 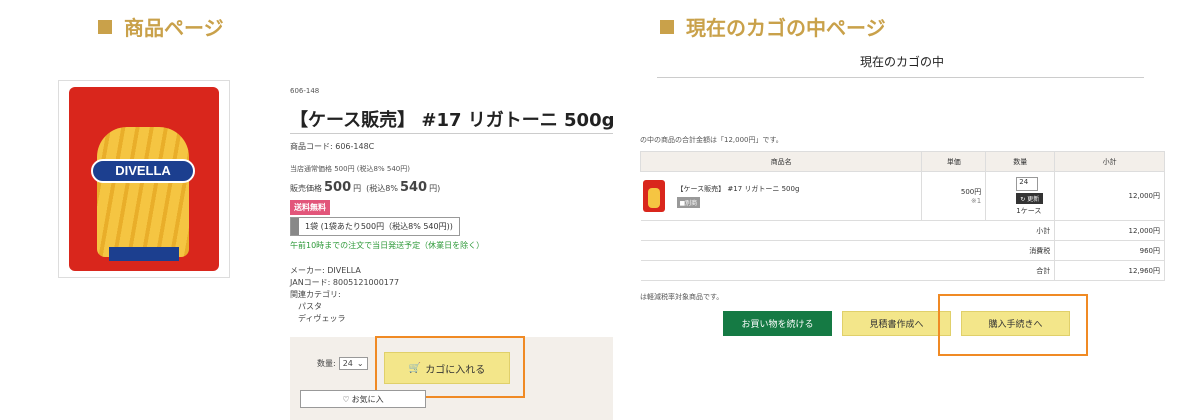 I want to click on quantity-select: 24 ⌄, so click(x=353, y=363).